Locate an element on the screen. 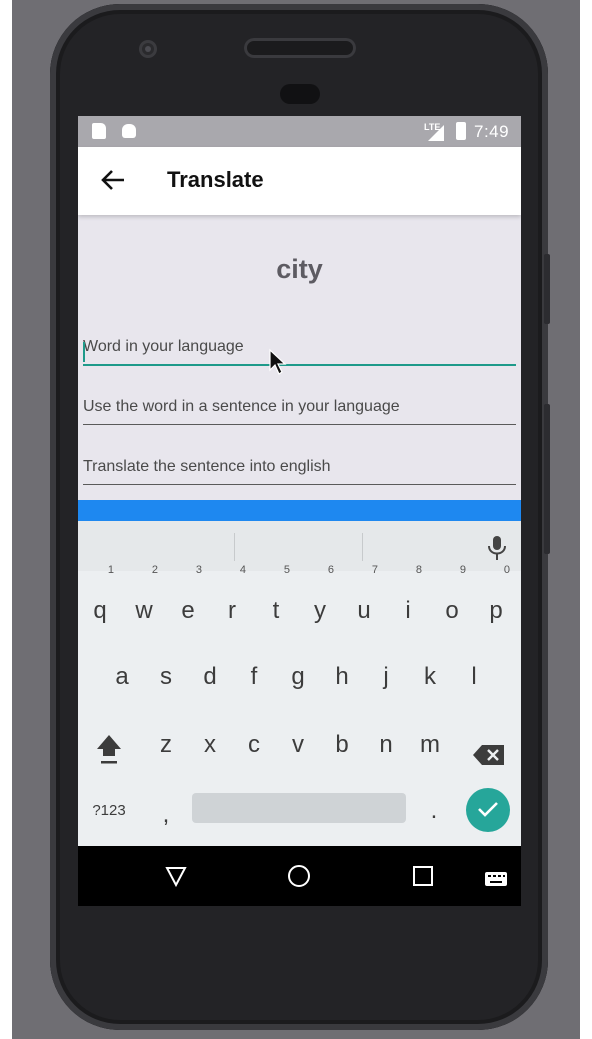 This screenshot has width=592, height=1039. backspace-icon is located at coordinates (489, 755).